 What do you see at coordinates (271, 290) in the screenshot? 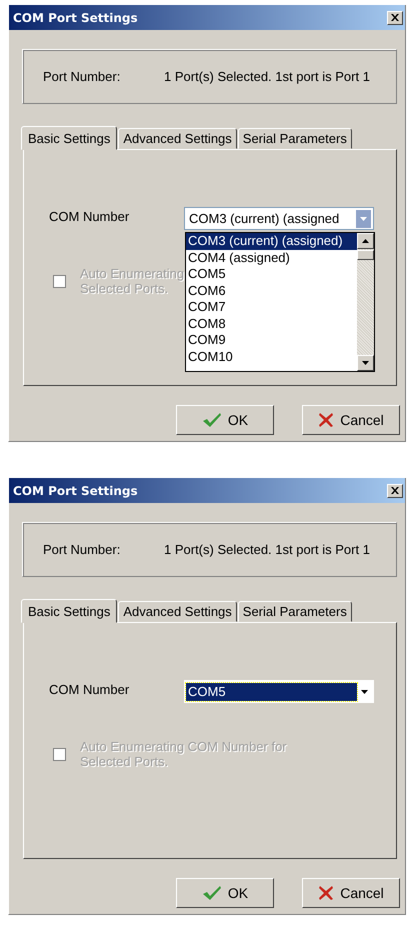
I see `list-item: COM6` at bounding box center [271, 290].